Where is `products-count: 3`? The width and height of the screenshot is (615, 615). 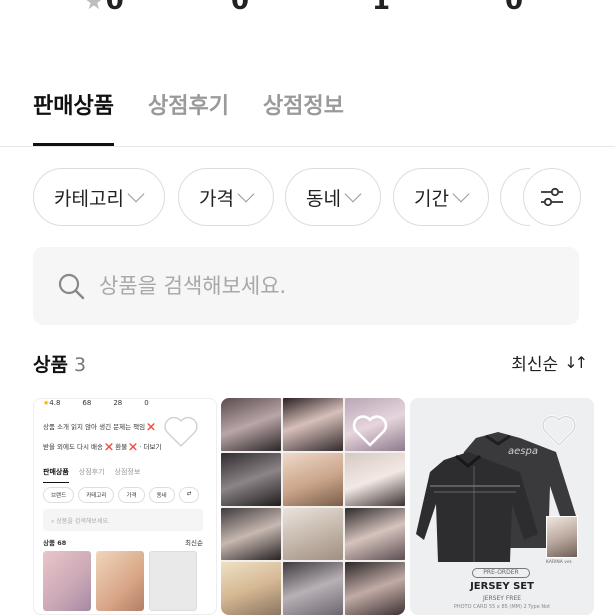
products-count: 3 is located at coordinates (80, 365).